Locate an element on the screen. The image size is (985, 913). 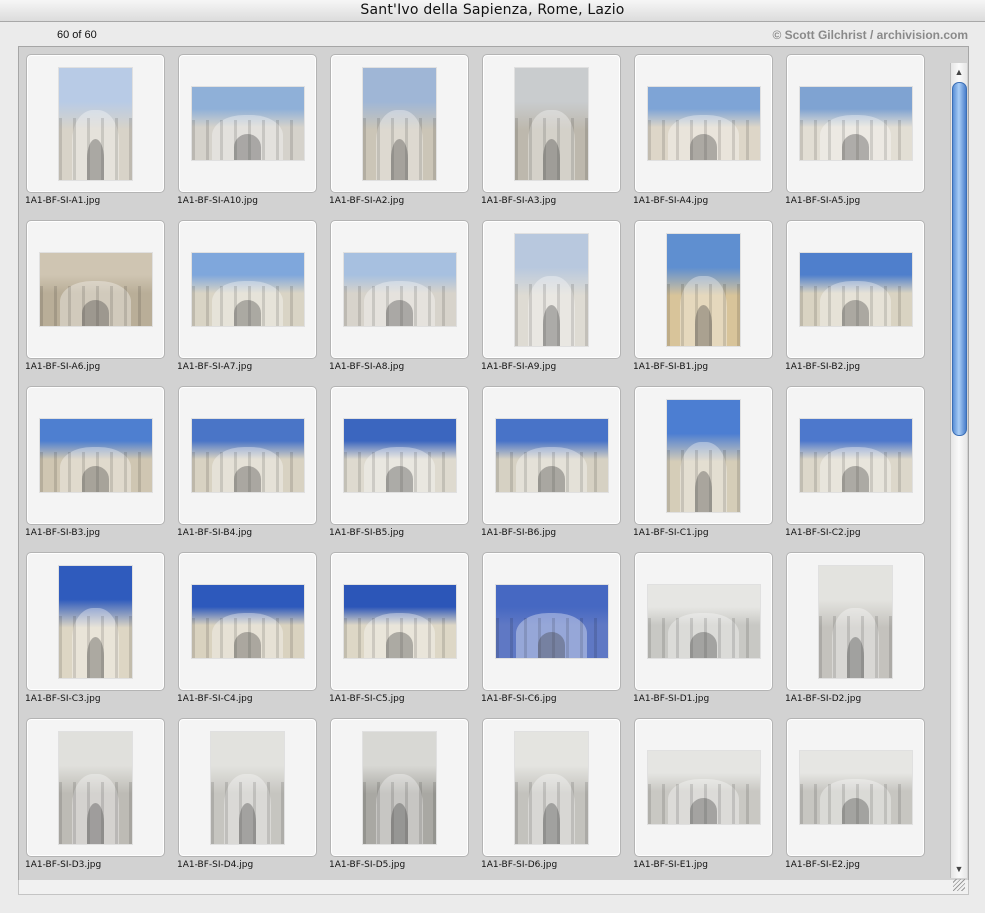
thumbnail-item: 1A1-BF-SI-C6.jpg is located at coordinates (557, 635).